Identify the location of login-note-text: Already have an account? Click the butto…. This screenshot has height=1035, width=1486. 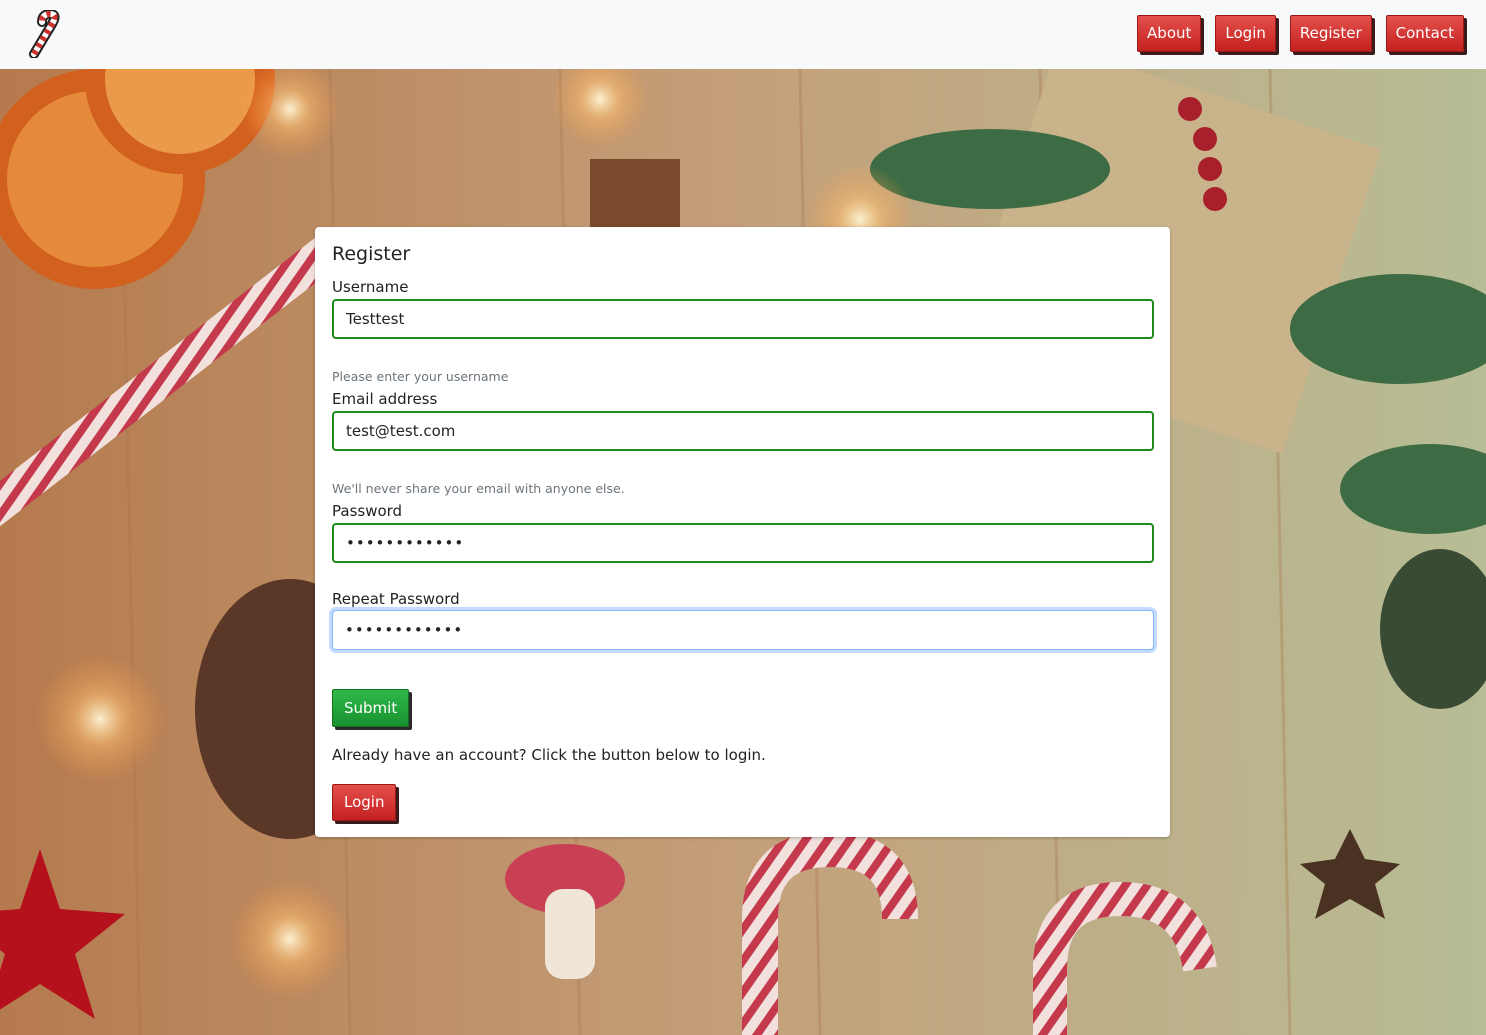
(549, 755).